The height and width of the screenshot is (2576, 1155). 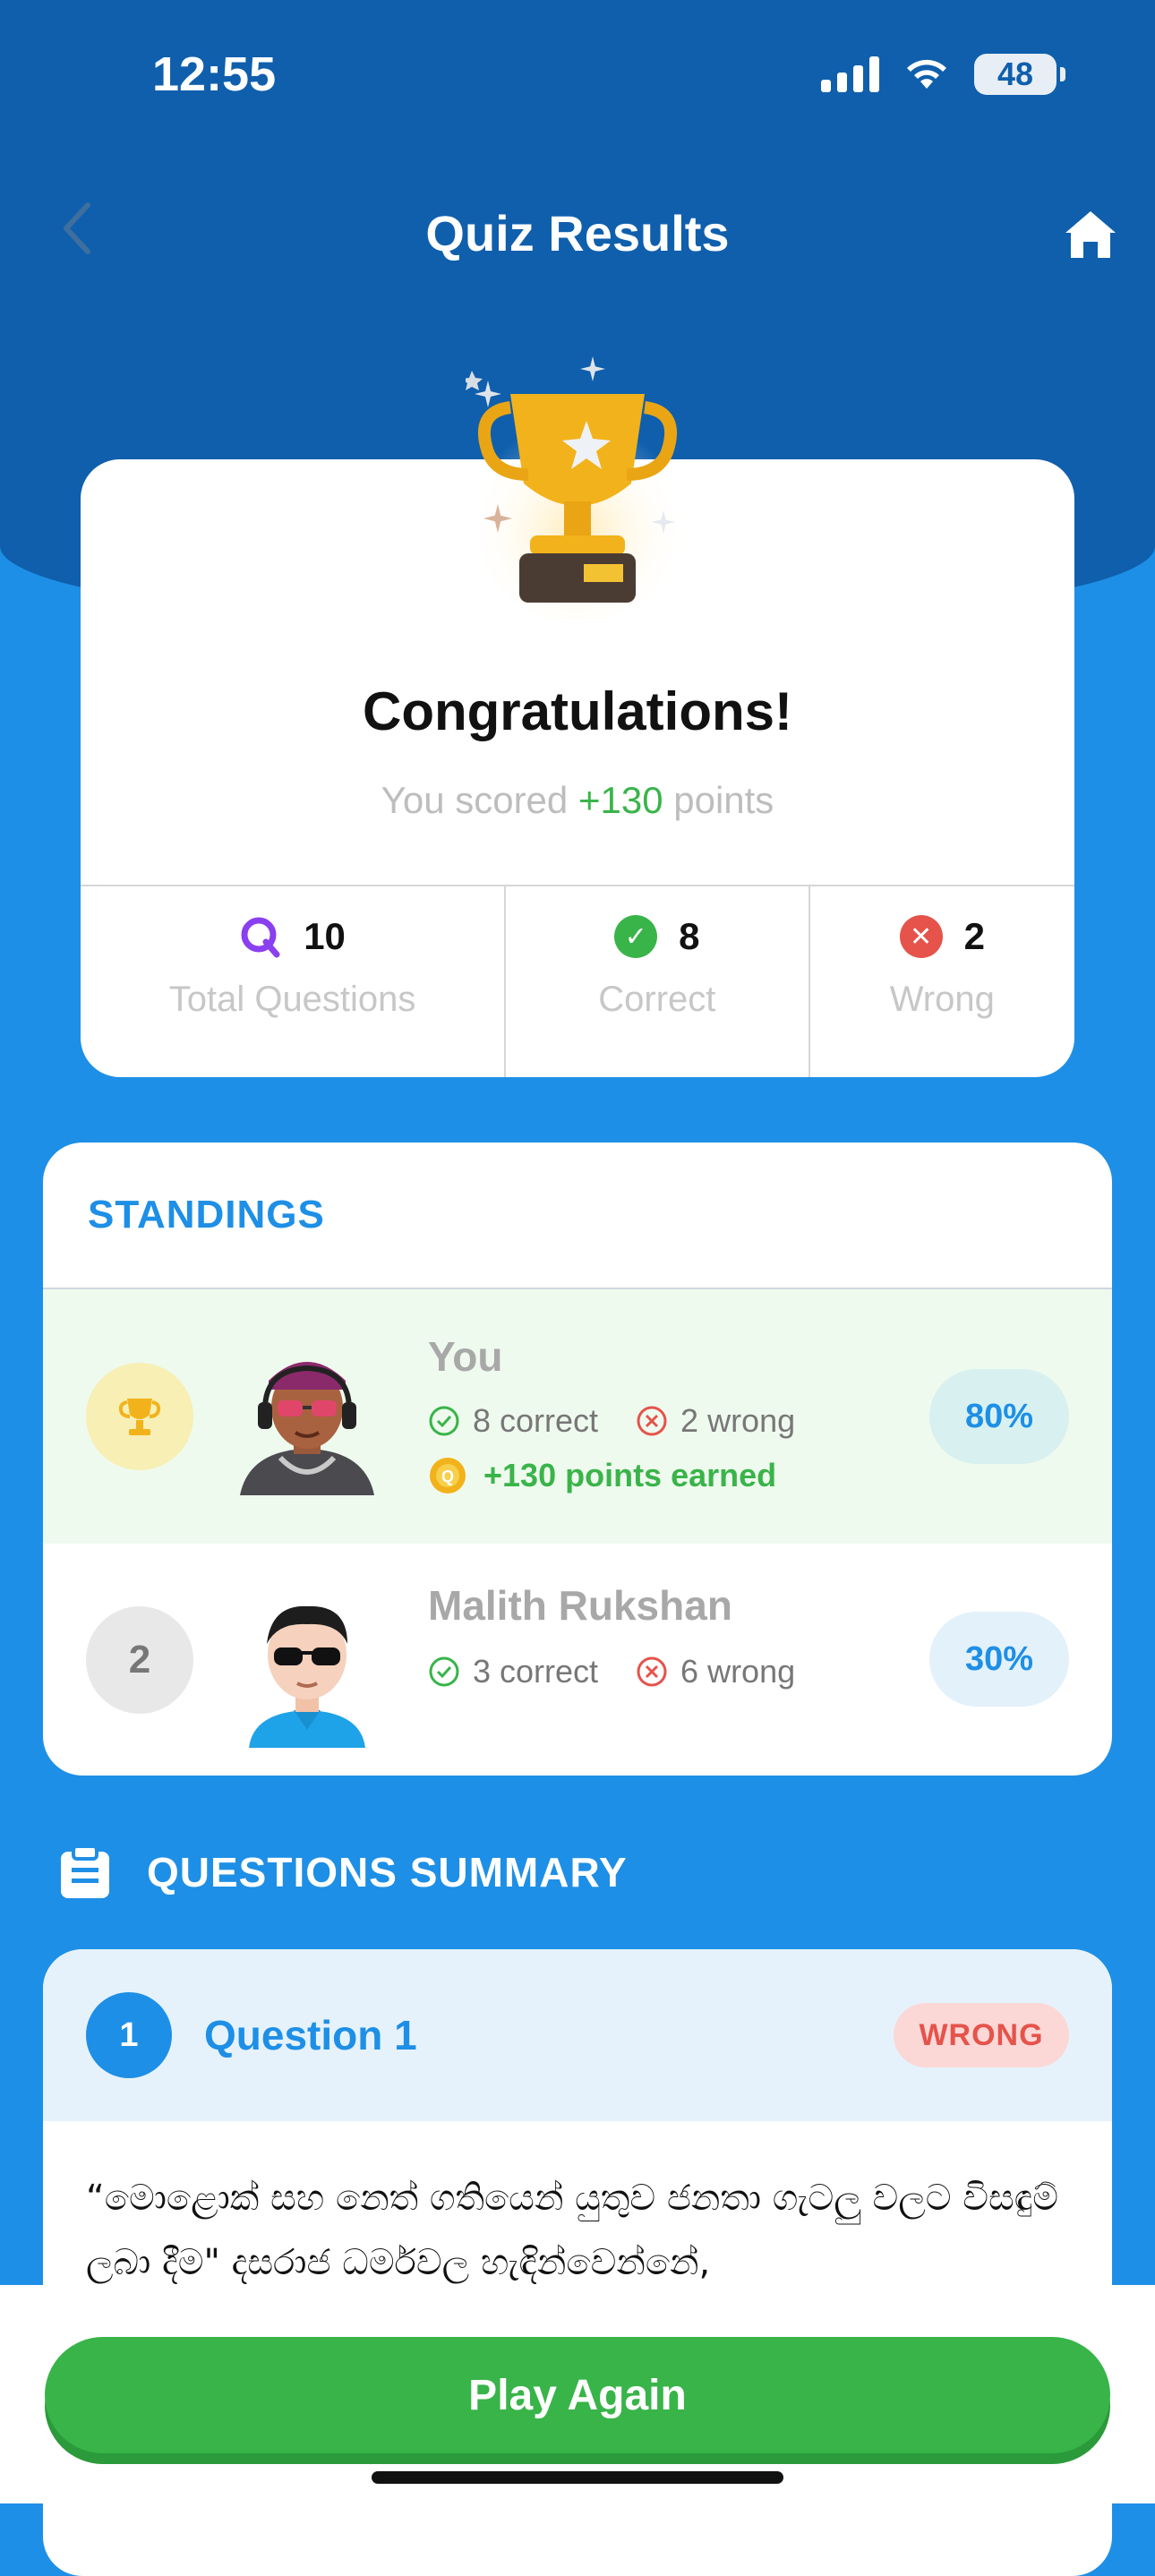 What do you see at coordinates (577, 2035) in the screenshot?
I see `question-header: 1 Question 1 WRONG` at bounding box center [577, 2035].